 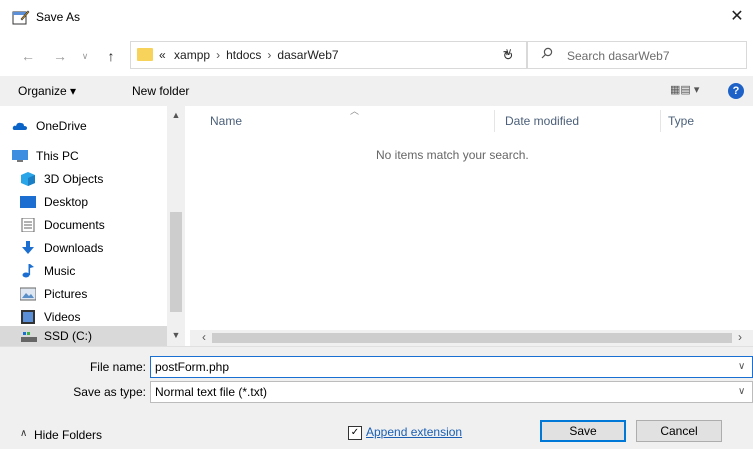 I want to click on folder-icon, so click(x=145, y=54).